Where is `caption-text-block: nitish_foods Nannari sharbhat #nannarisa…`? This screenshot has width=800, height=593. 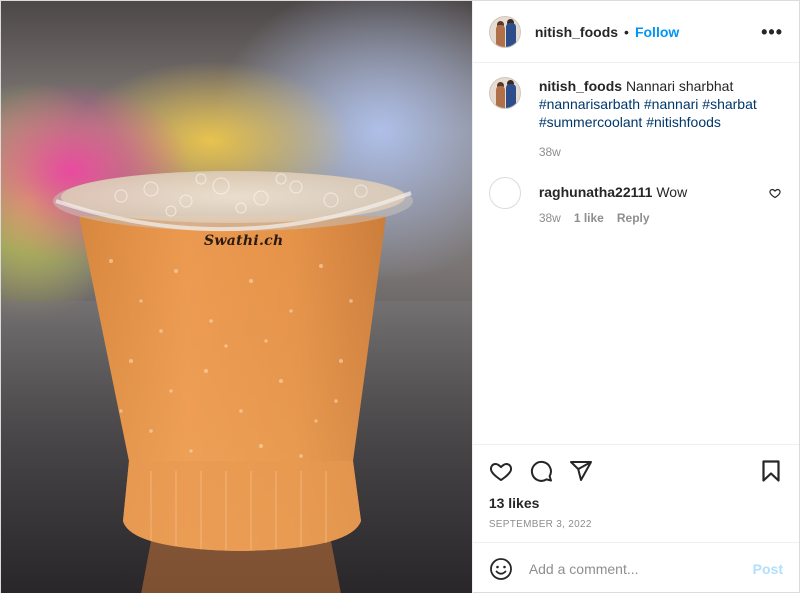
caption-text-block: nitish_foods Nannari sharbhat #nannarisa… is located at coordinates (648, 119).